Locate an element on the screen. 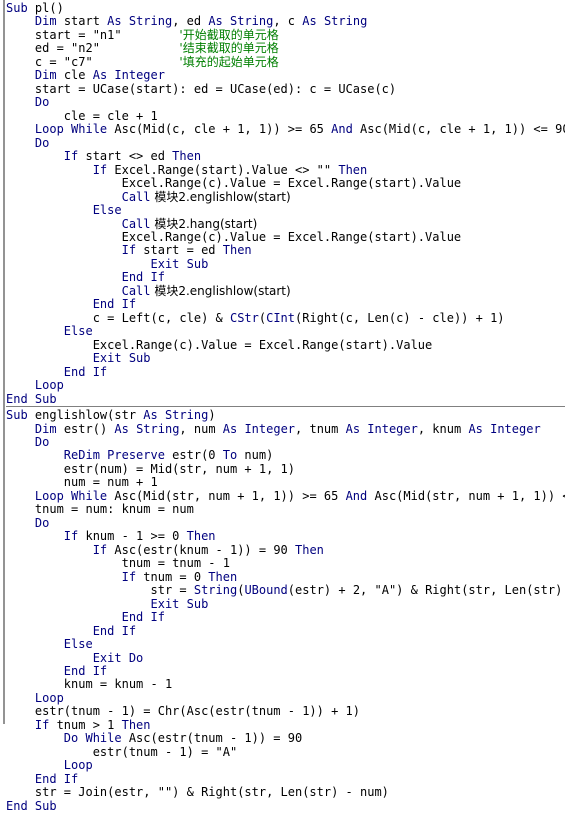 The image size is (565, 813). code-line: If start <> ed Then is located at coordinates (285, 156).